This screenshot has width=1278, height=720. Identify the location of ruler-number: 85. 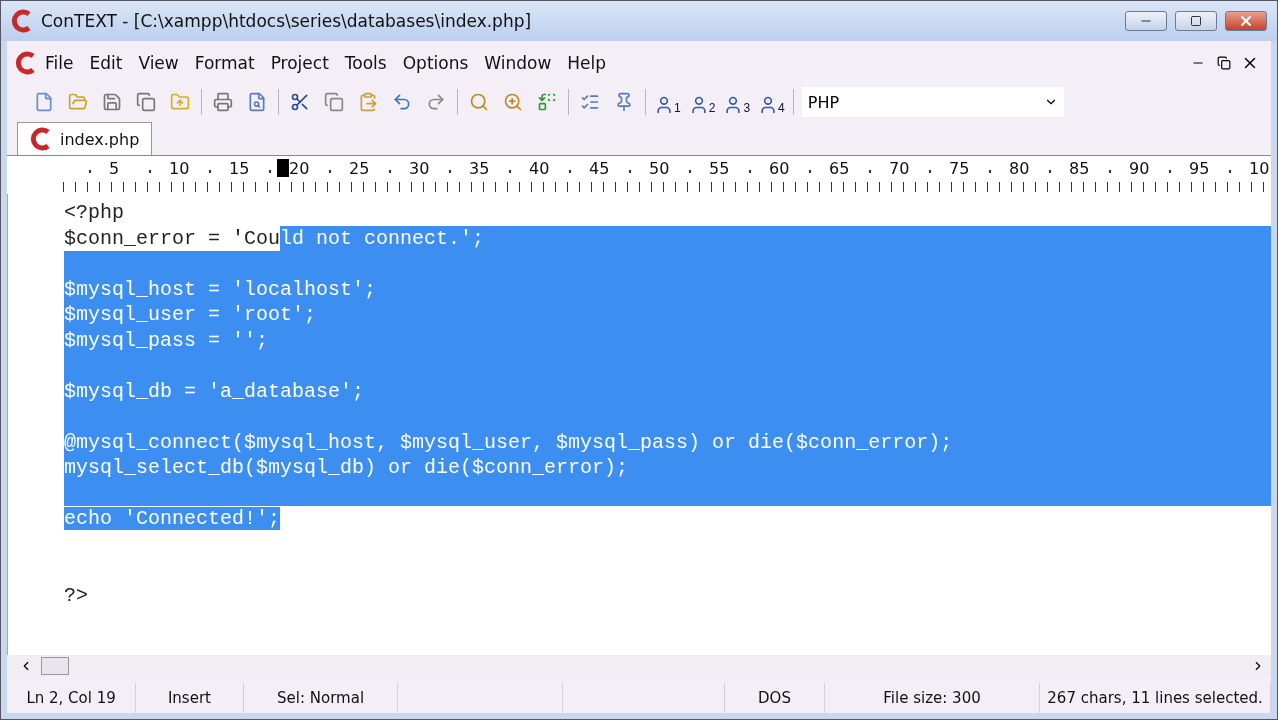
(1080, 168).